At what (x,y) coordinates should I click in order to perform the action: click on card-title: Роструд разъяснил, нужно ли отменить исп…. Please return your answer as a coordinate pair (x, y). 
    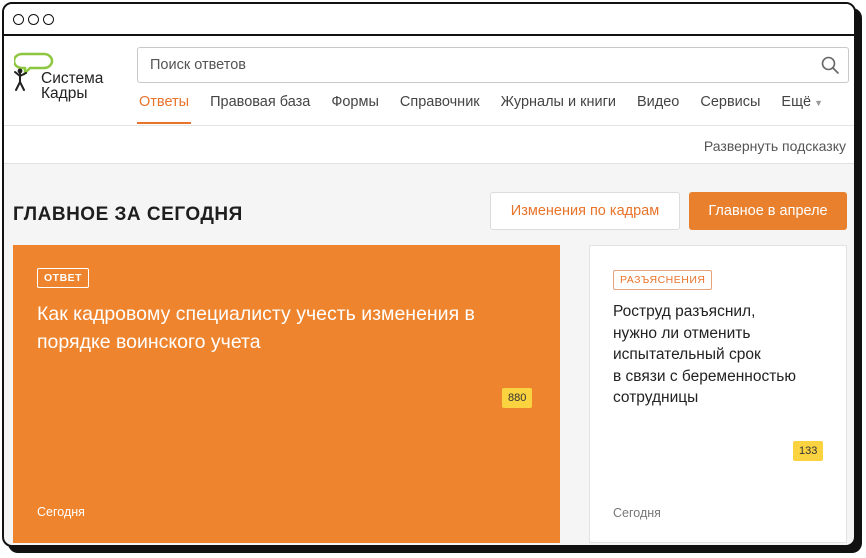
    Looking at the image, I should click on (723, 355).